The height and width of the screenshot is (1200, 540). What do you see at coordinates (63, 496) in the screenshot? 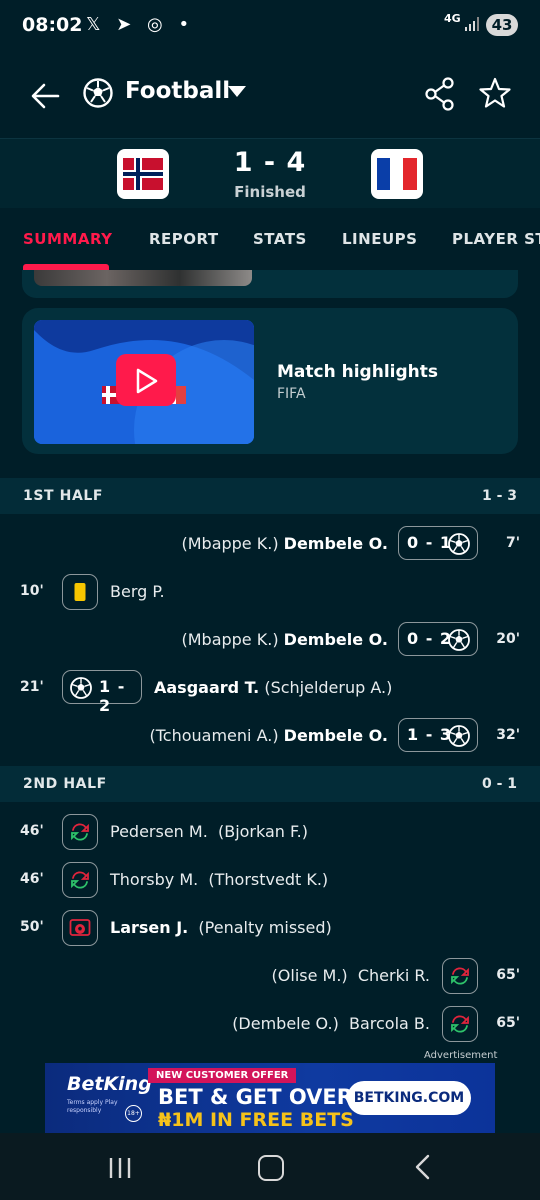
I see `half-label: 1ST HALF` at bounding box center [63, 496].